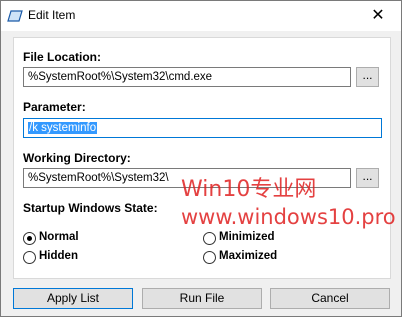 The image size is (402, 317). Describe the element at coordinates (248, 256) in the screenshot. I see `radio-maximized-label: Maximized` at that location.